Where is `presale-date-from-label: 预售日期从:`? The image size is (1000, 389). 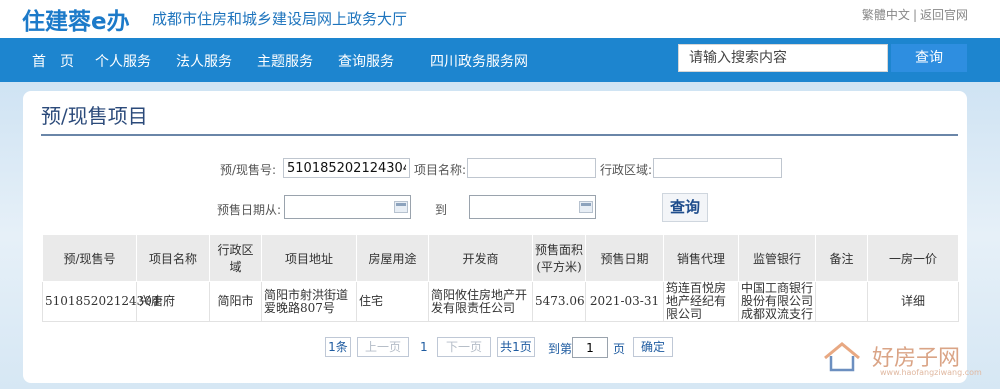 presale-date-from-label: 预售日期从: is located at coordinates (249, 210).